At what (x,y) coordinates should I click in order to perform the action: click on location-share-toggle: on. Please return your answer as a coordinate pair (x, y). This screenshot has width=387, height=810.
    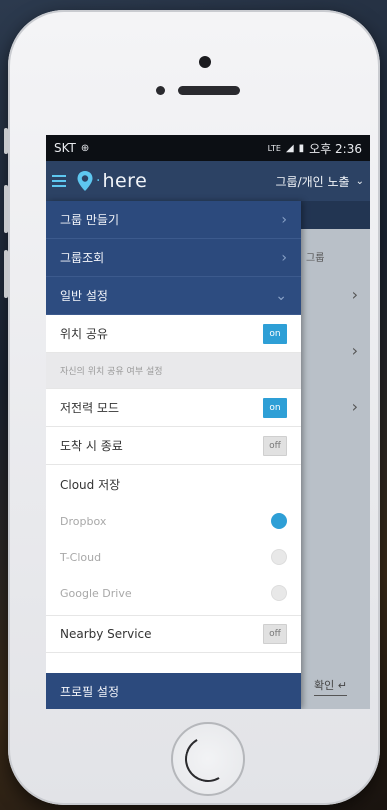
    Looking at the image, I should click on (275, 333).